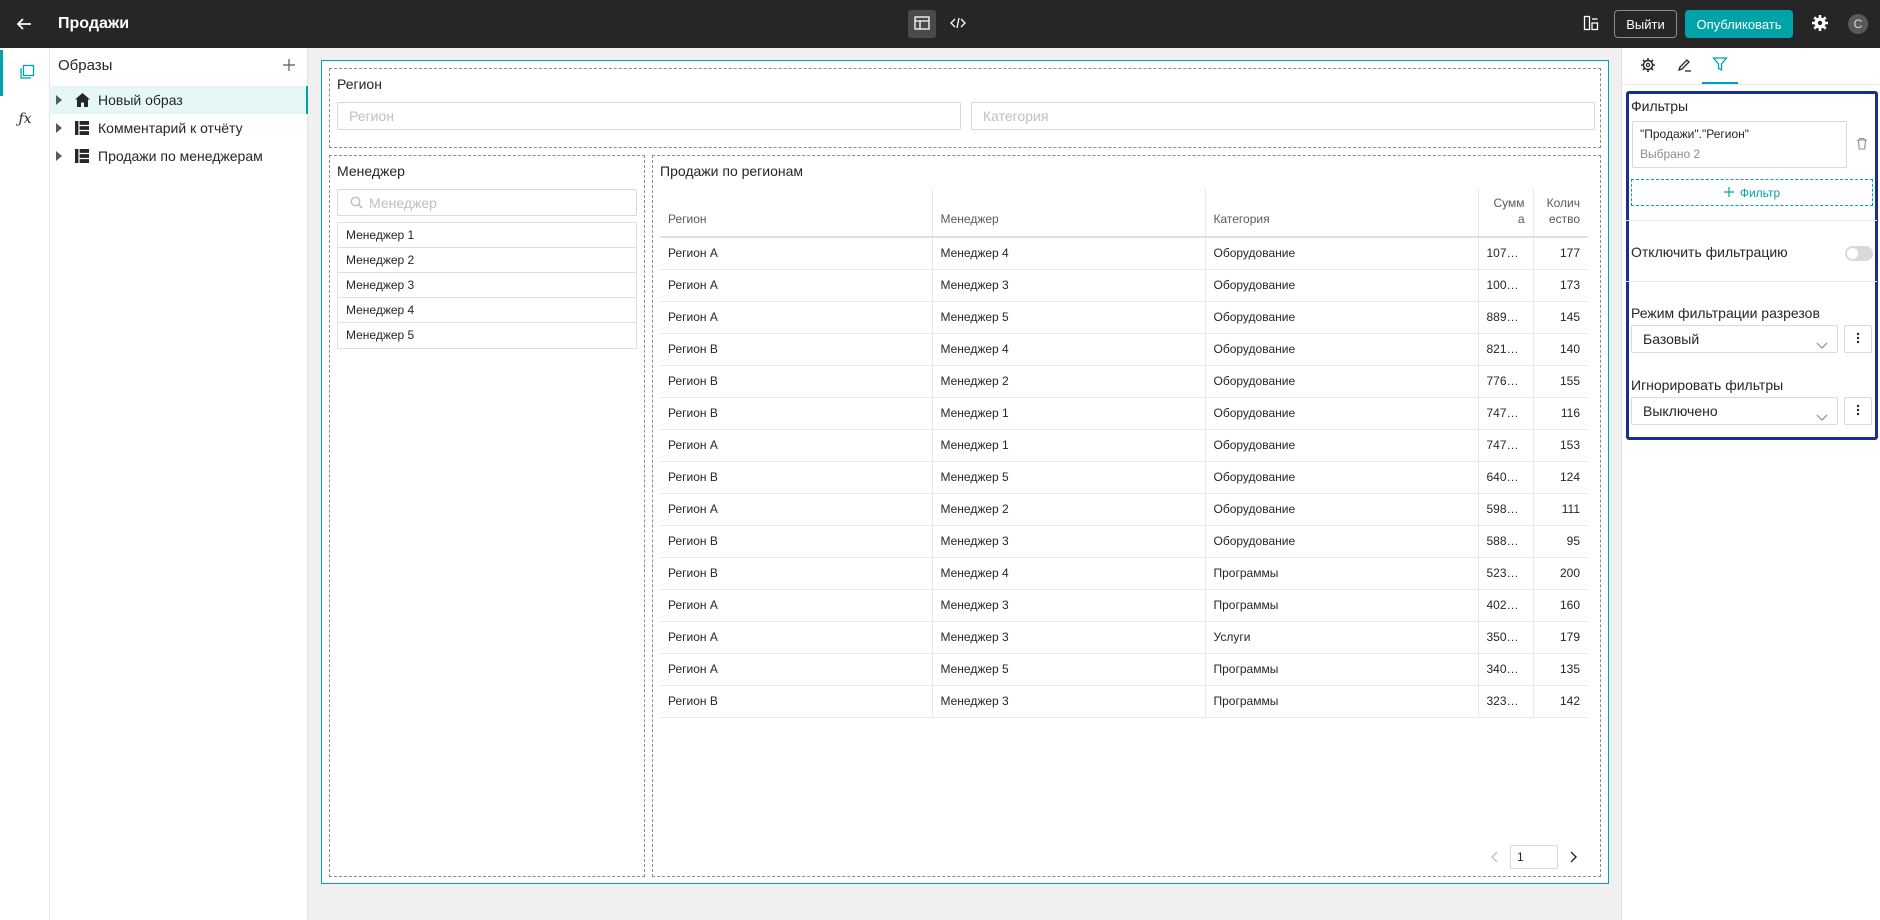 This screenshot has width=1880, height=920. Describe the element at coordinates (1862, 145) in the screenshot. I see `delete-filter-button` at that location.